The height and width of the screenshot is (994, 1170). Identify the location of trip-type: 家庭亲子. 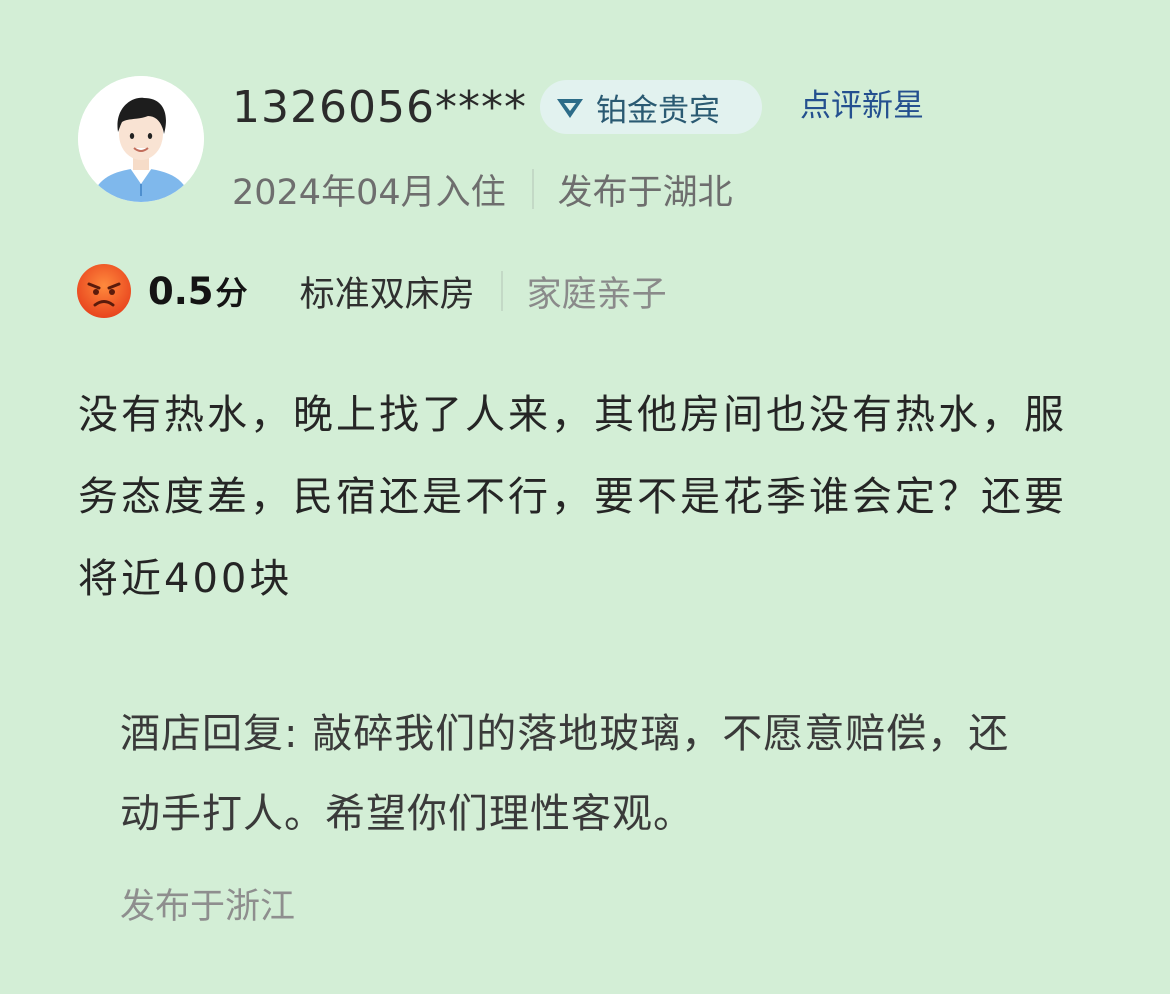
(596, 294).